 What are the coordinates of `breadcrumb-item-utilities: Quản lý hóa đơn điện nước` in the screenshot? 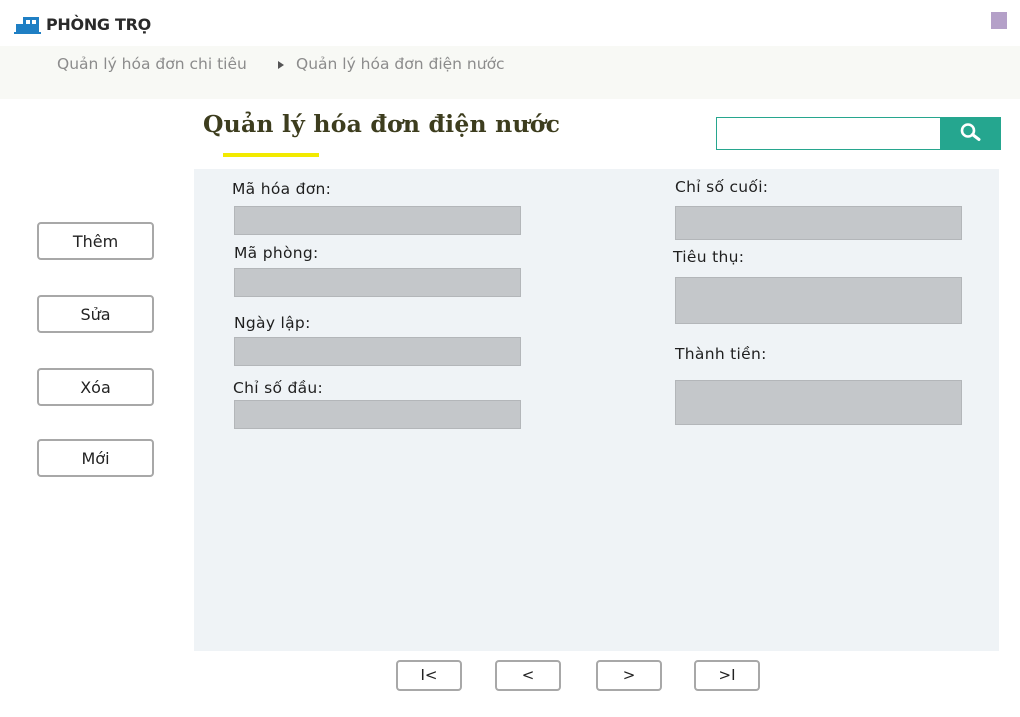 It's located at (400, 64).